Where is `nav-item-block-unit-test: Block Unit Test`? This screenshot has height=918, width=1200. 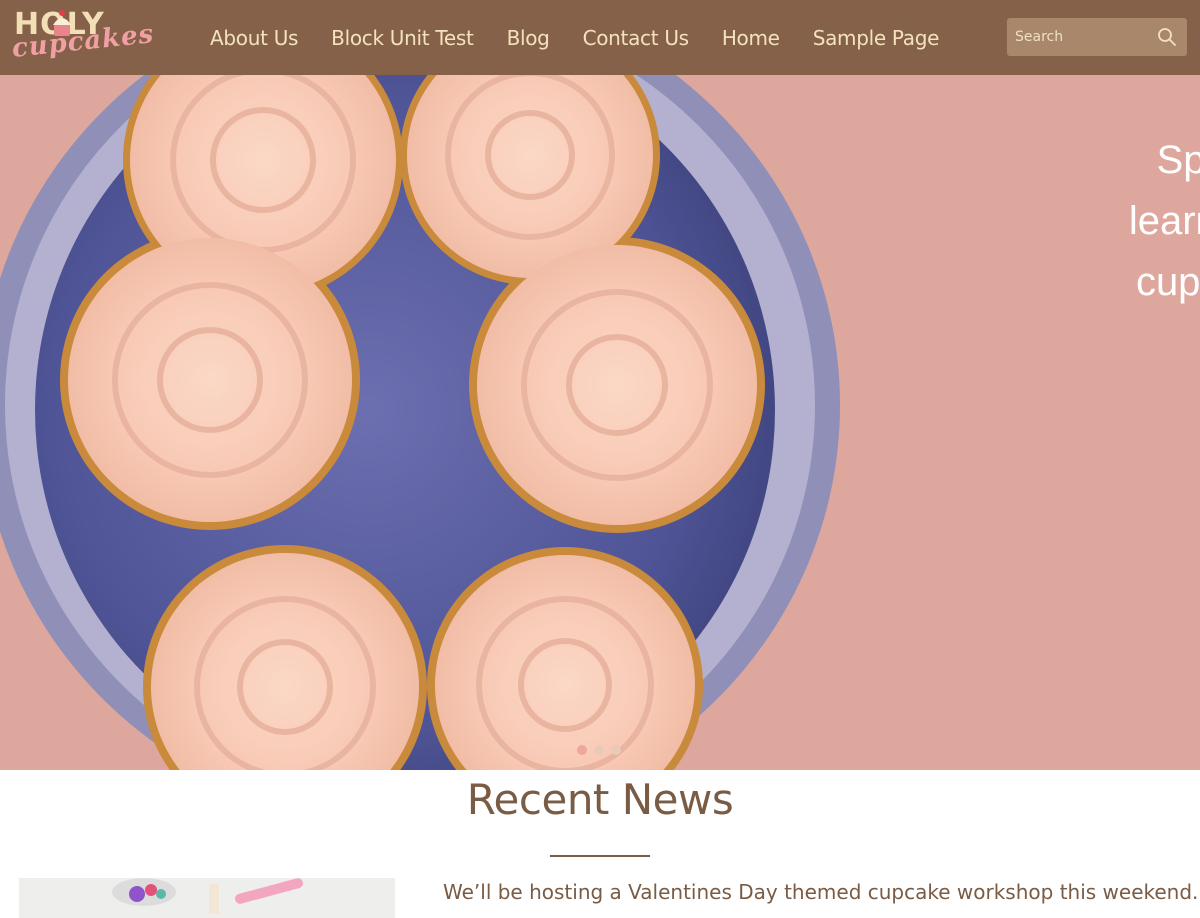
nav-item-block-unit-test: Block Unit Test is located at coordinates (402, 38).